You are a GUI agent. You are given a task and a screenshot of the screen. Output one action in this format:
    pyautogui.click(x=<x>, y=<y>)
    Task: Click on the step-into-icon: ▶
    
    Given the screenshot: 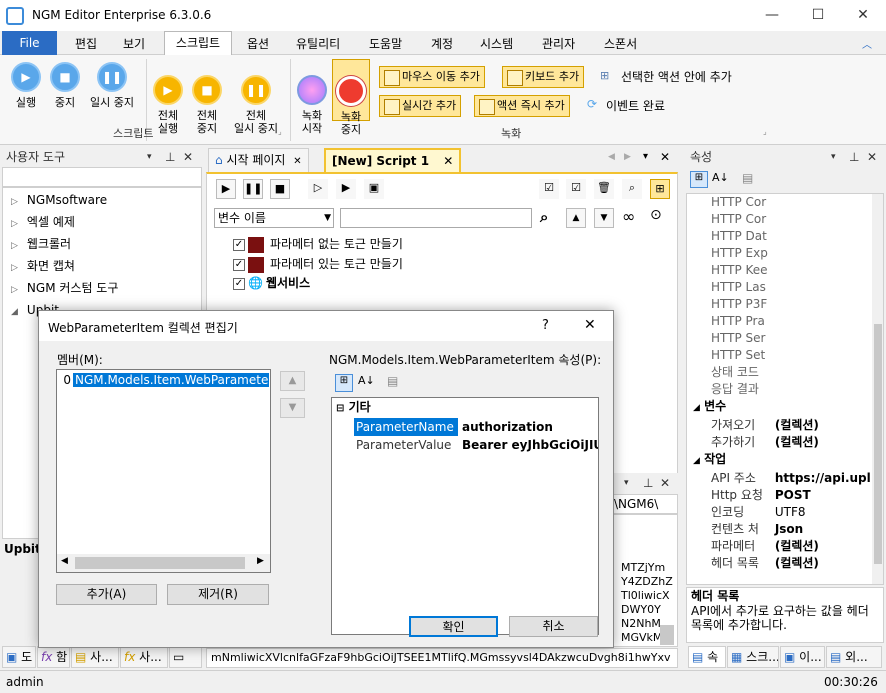 What is the action you would take?
    pyautogui.click(x=346, y=189)
    